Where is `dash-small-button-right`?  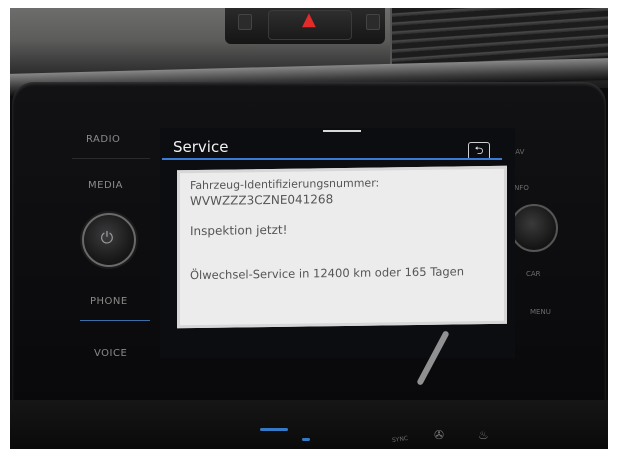
dash-small-button-right is located at coordinates (373, 22).